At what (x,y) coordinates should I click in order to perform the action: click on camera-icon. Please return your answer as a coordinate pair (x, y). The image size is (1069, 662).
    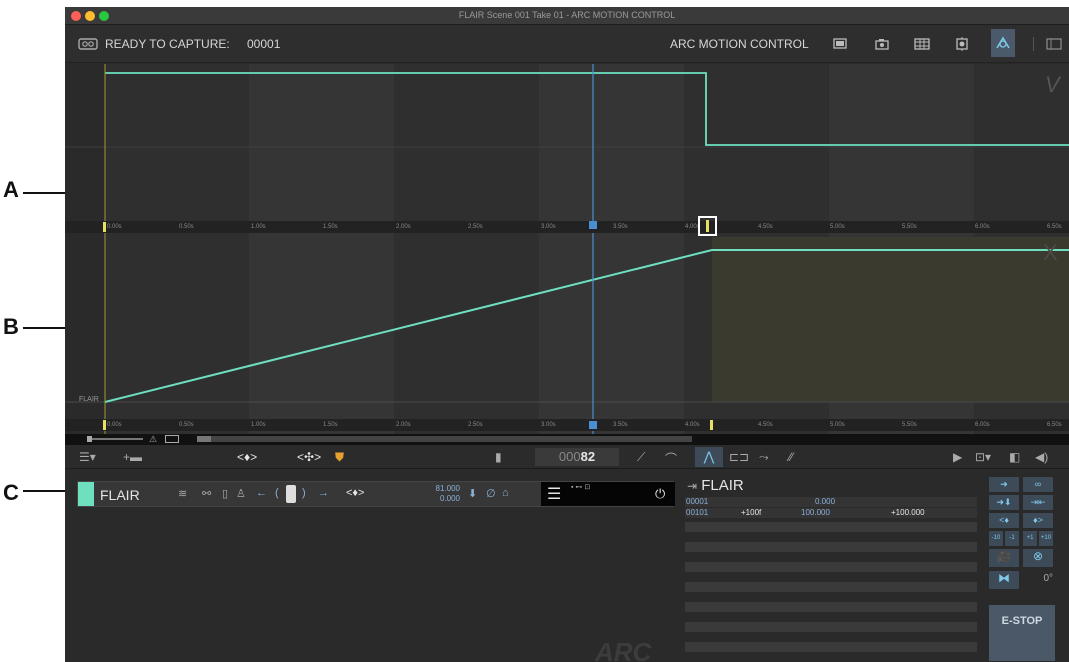
    Looking at the image, I should click on (882, 44).